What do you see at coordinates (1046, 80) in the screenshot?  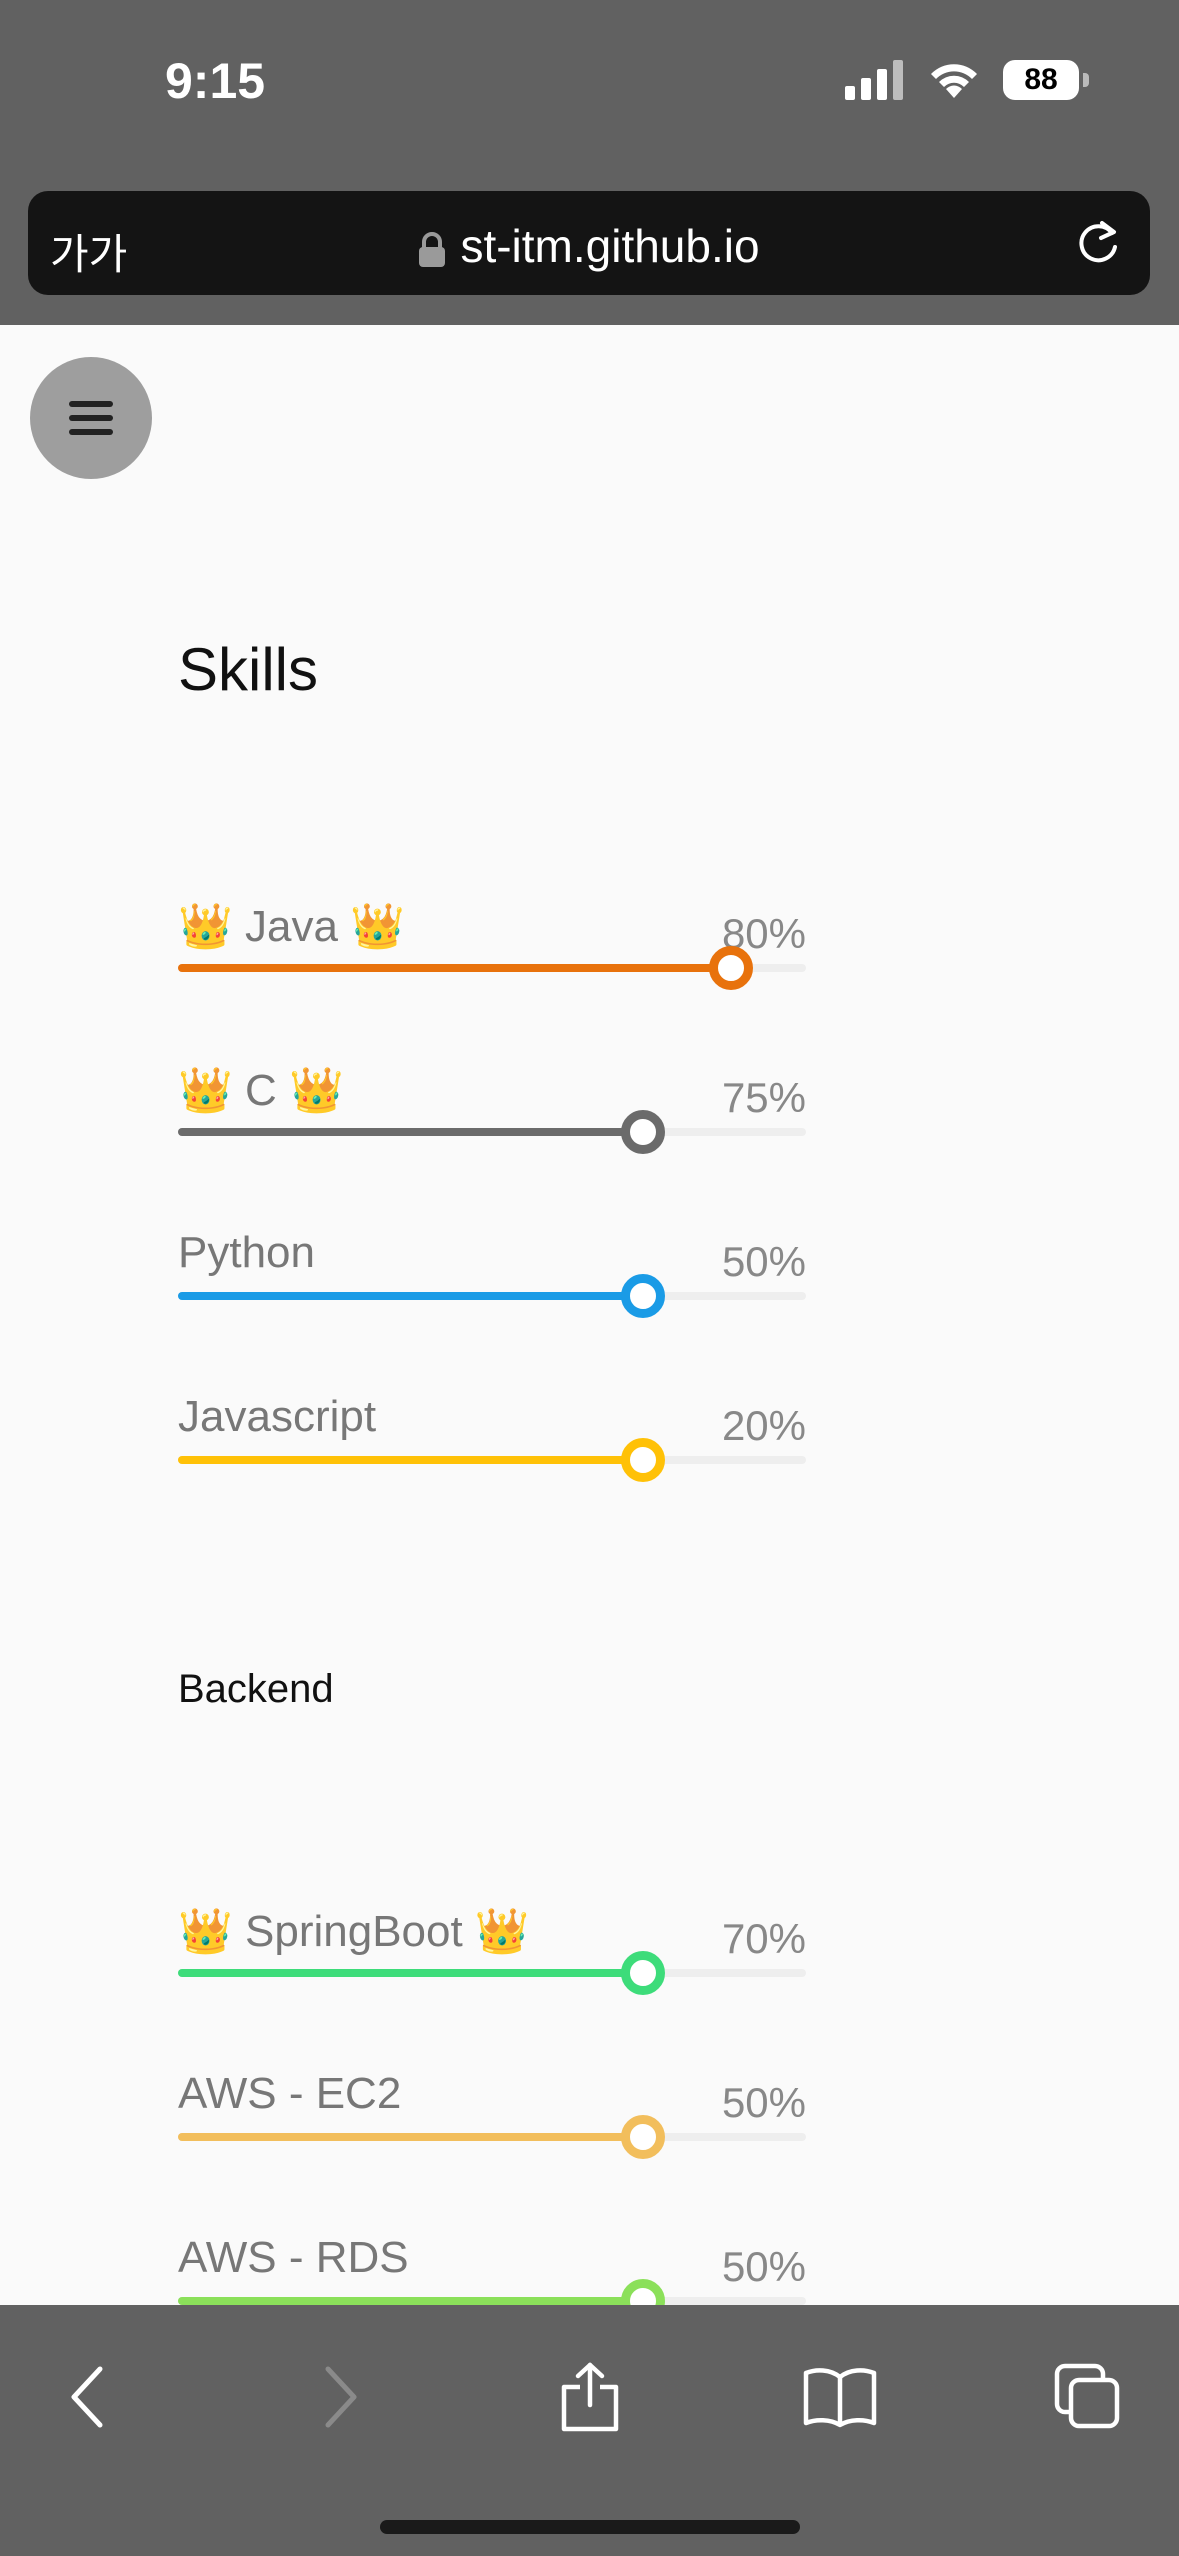 I see `battery-indicator: 88` at bounding box center [1046, 80].